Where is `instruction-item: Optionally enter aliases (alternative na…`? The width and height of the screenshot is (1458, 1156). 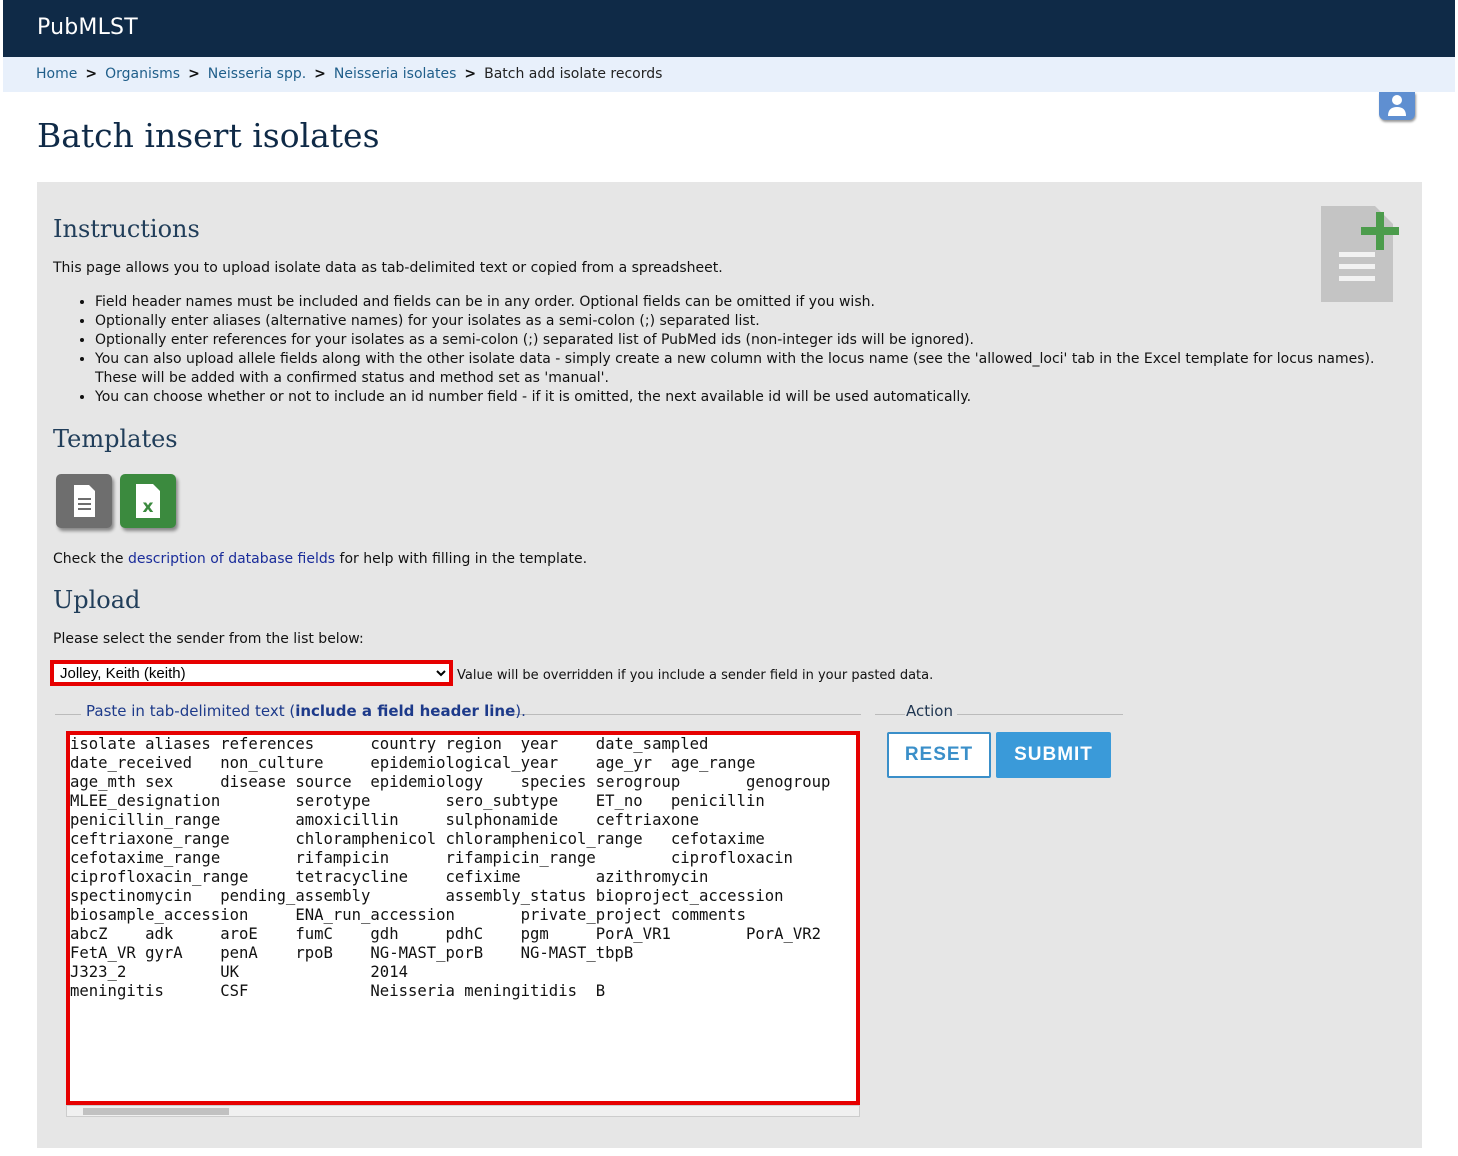 instruction-item: Optionally enter aliases (alternative na… is located at coordinates (735, 321).